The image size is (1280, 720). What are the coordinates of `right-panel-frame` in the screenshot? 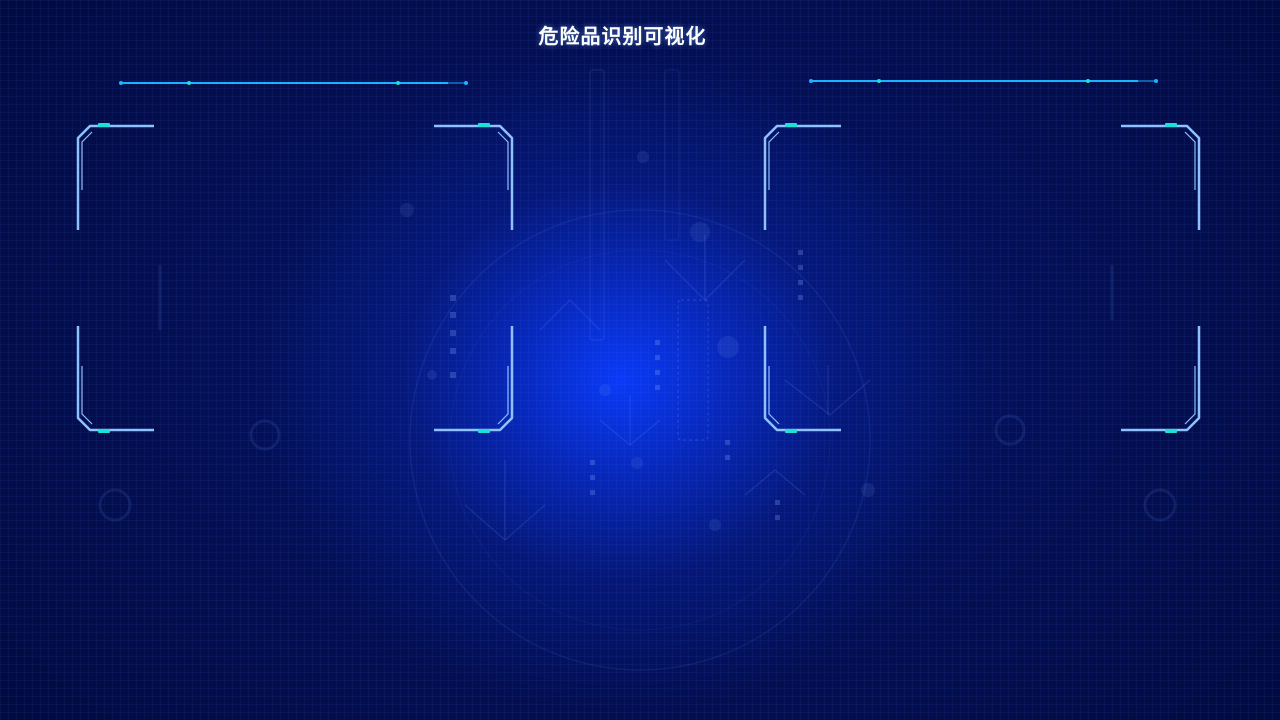 It's located at (982, 278).